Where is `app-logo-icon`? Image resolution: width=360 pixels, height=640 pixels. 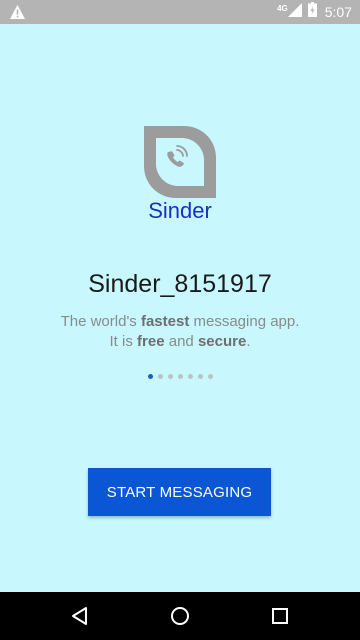
app-logo-icon is located at coordinates (180, 162).